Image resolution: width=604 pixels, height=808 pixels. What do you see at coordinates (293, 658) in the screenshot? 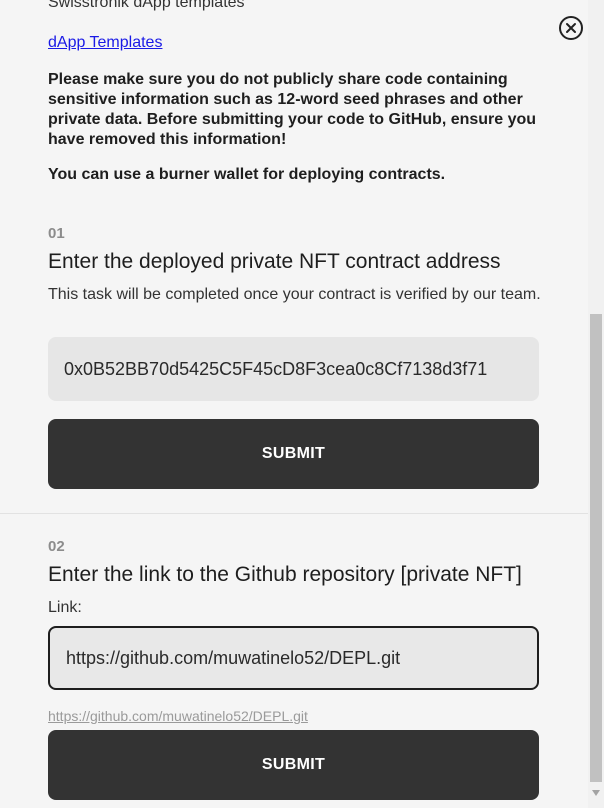
I see `github-link-input: https://github.com/muwatinelo52/DEPL.git` at bounding box center [293, 658].